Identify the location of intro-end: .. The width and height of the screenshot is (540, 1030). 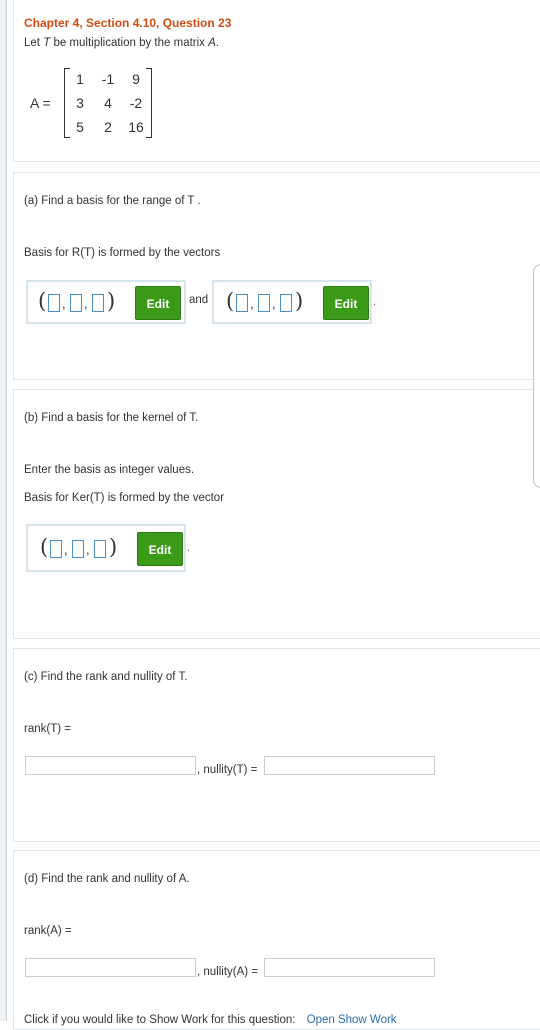
(217, 43).